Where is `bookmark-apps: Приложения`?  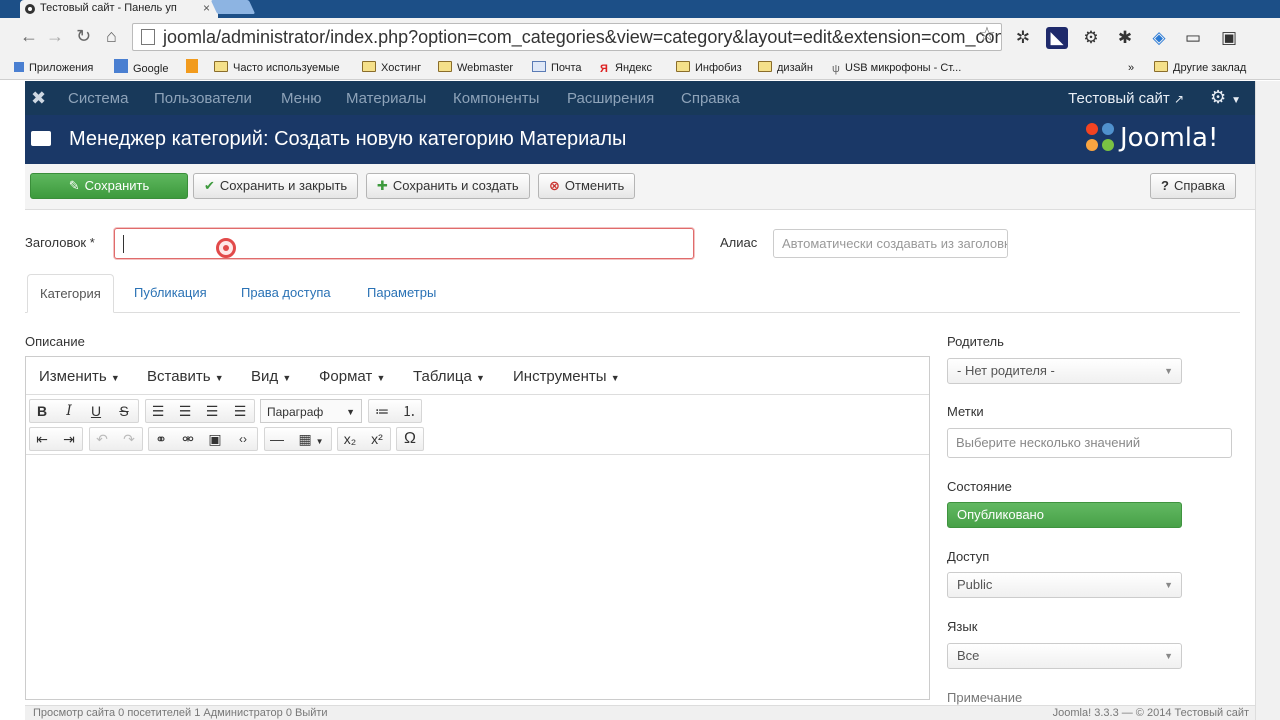 bookmark-apps: Приложения is located at coordinates (53, 68).